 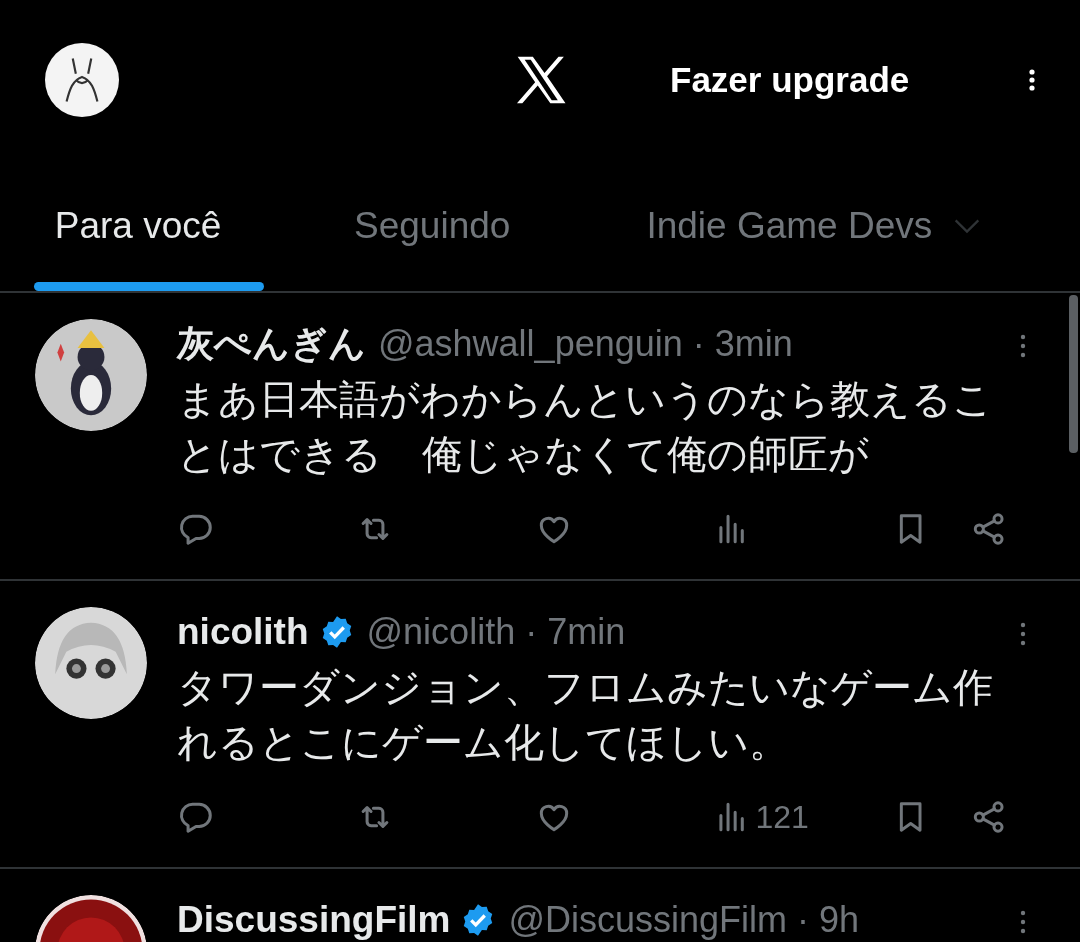 What do you see at coordinates (815, 225) in the screenshot?
I see `tab: Indie Game Devs` at bounding box center [815, 225].